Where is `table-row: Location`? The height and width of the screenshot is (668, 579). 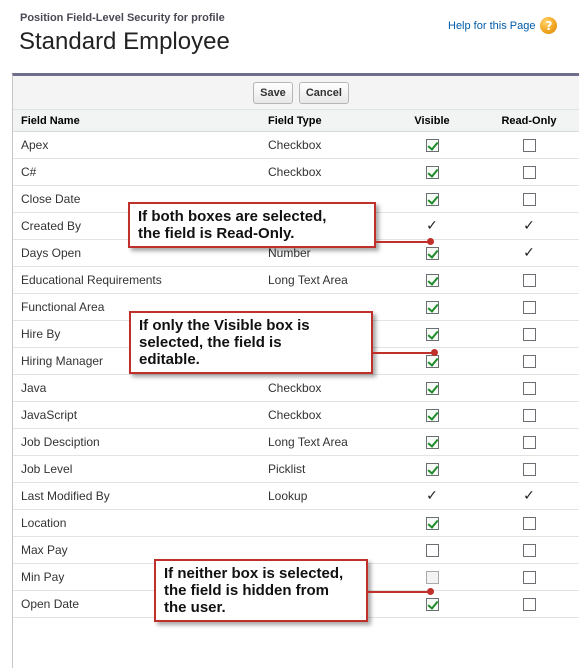 table-row: Location is located at coordinates (296, 523).